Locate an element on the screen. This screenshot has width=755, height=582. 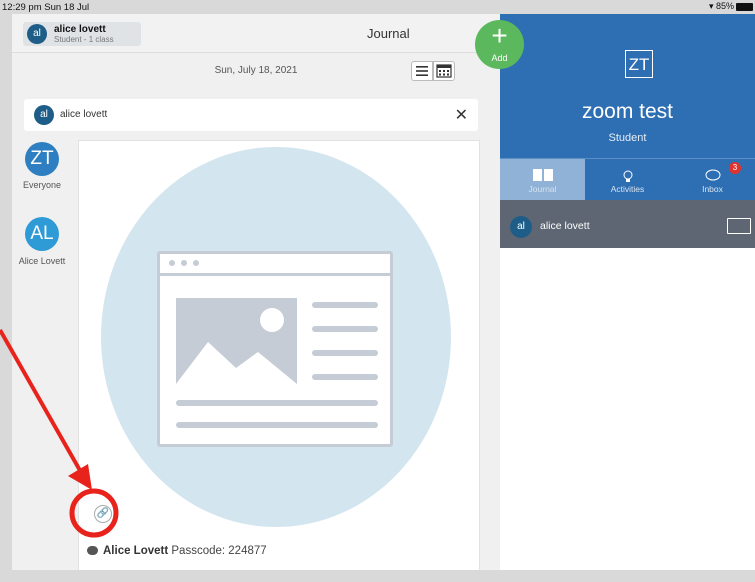
annotation-overlay is located at coordinates (59, 433).